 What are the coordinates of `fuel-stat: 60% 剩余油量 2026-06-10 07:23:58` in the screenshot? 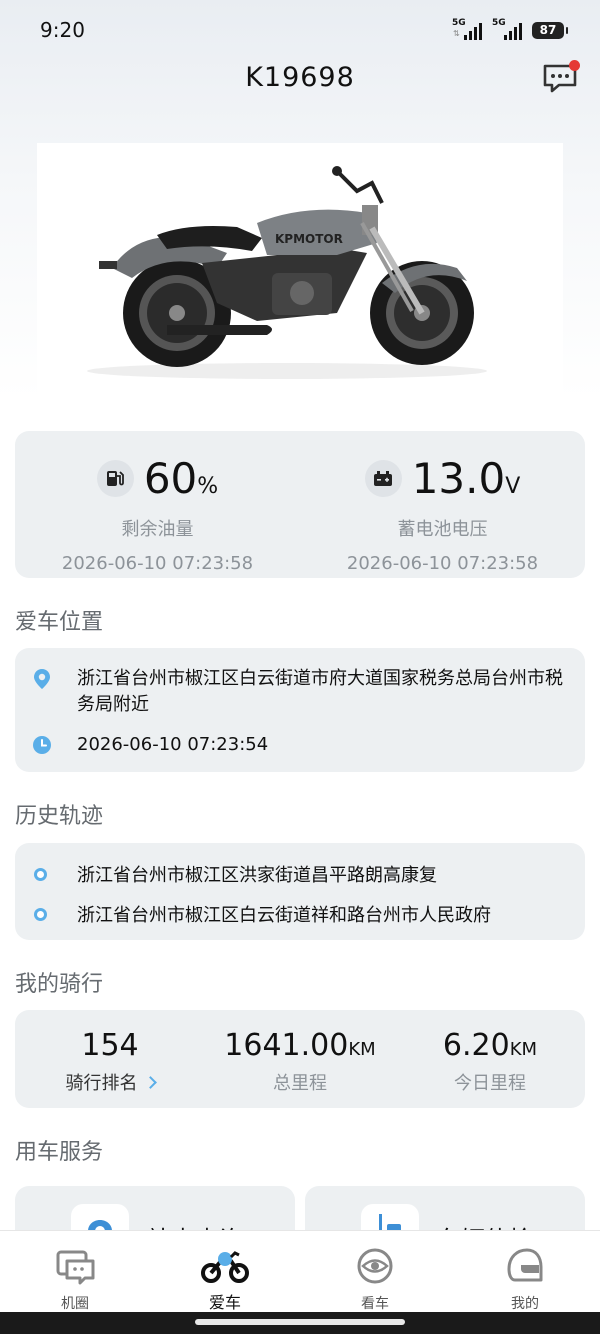 It's located at (157, 514).